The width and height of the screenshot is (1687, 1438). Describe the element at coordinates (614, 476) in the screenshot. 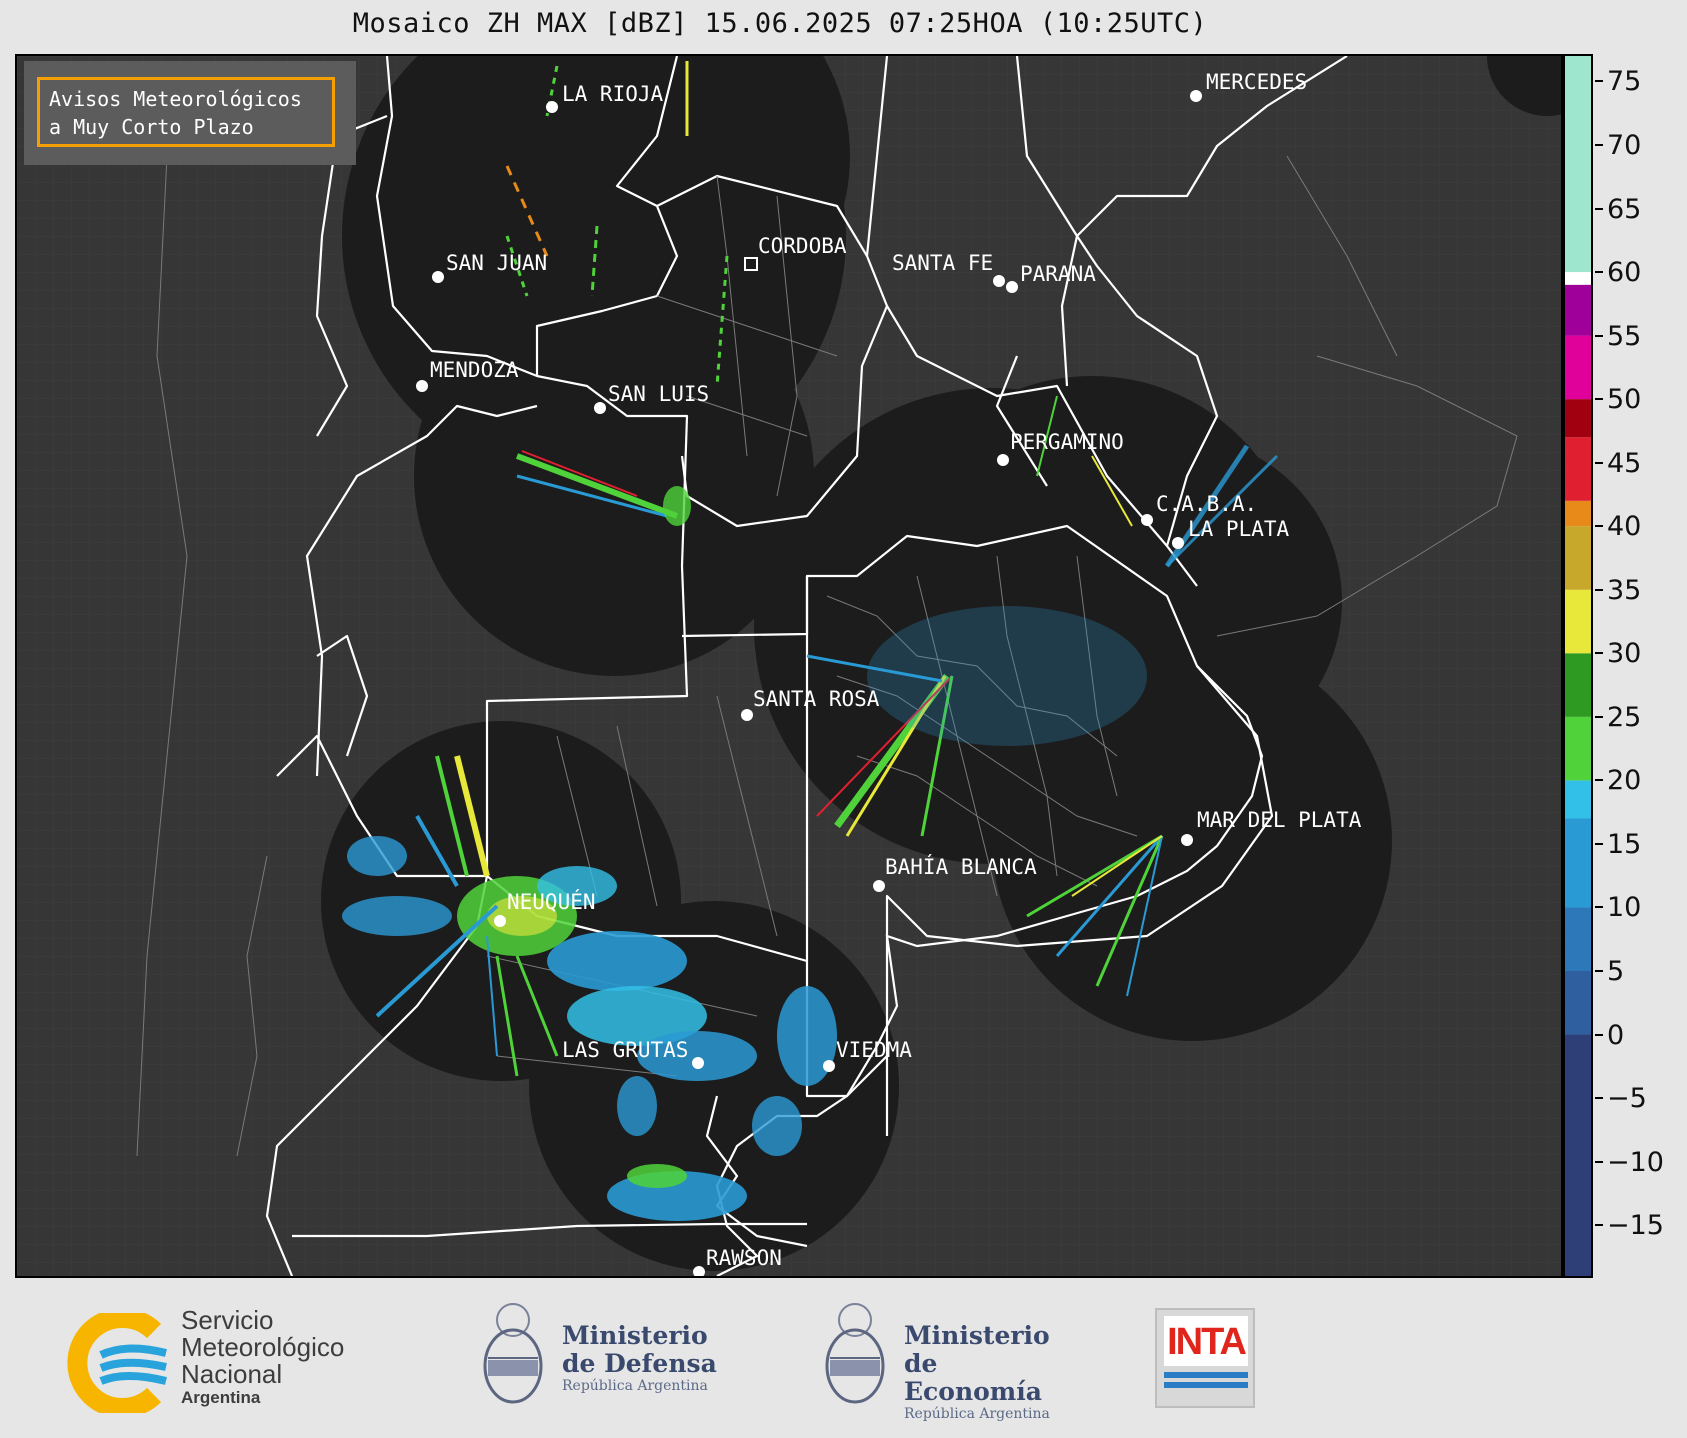

I see `radar-coverage-circle` at that location.